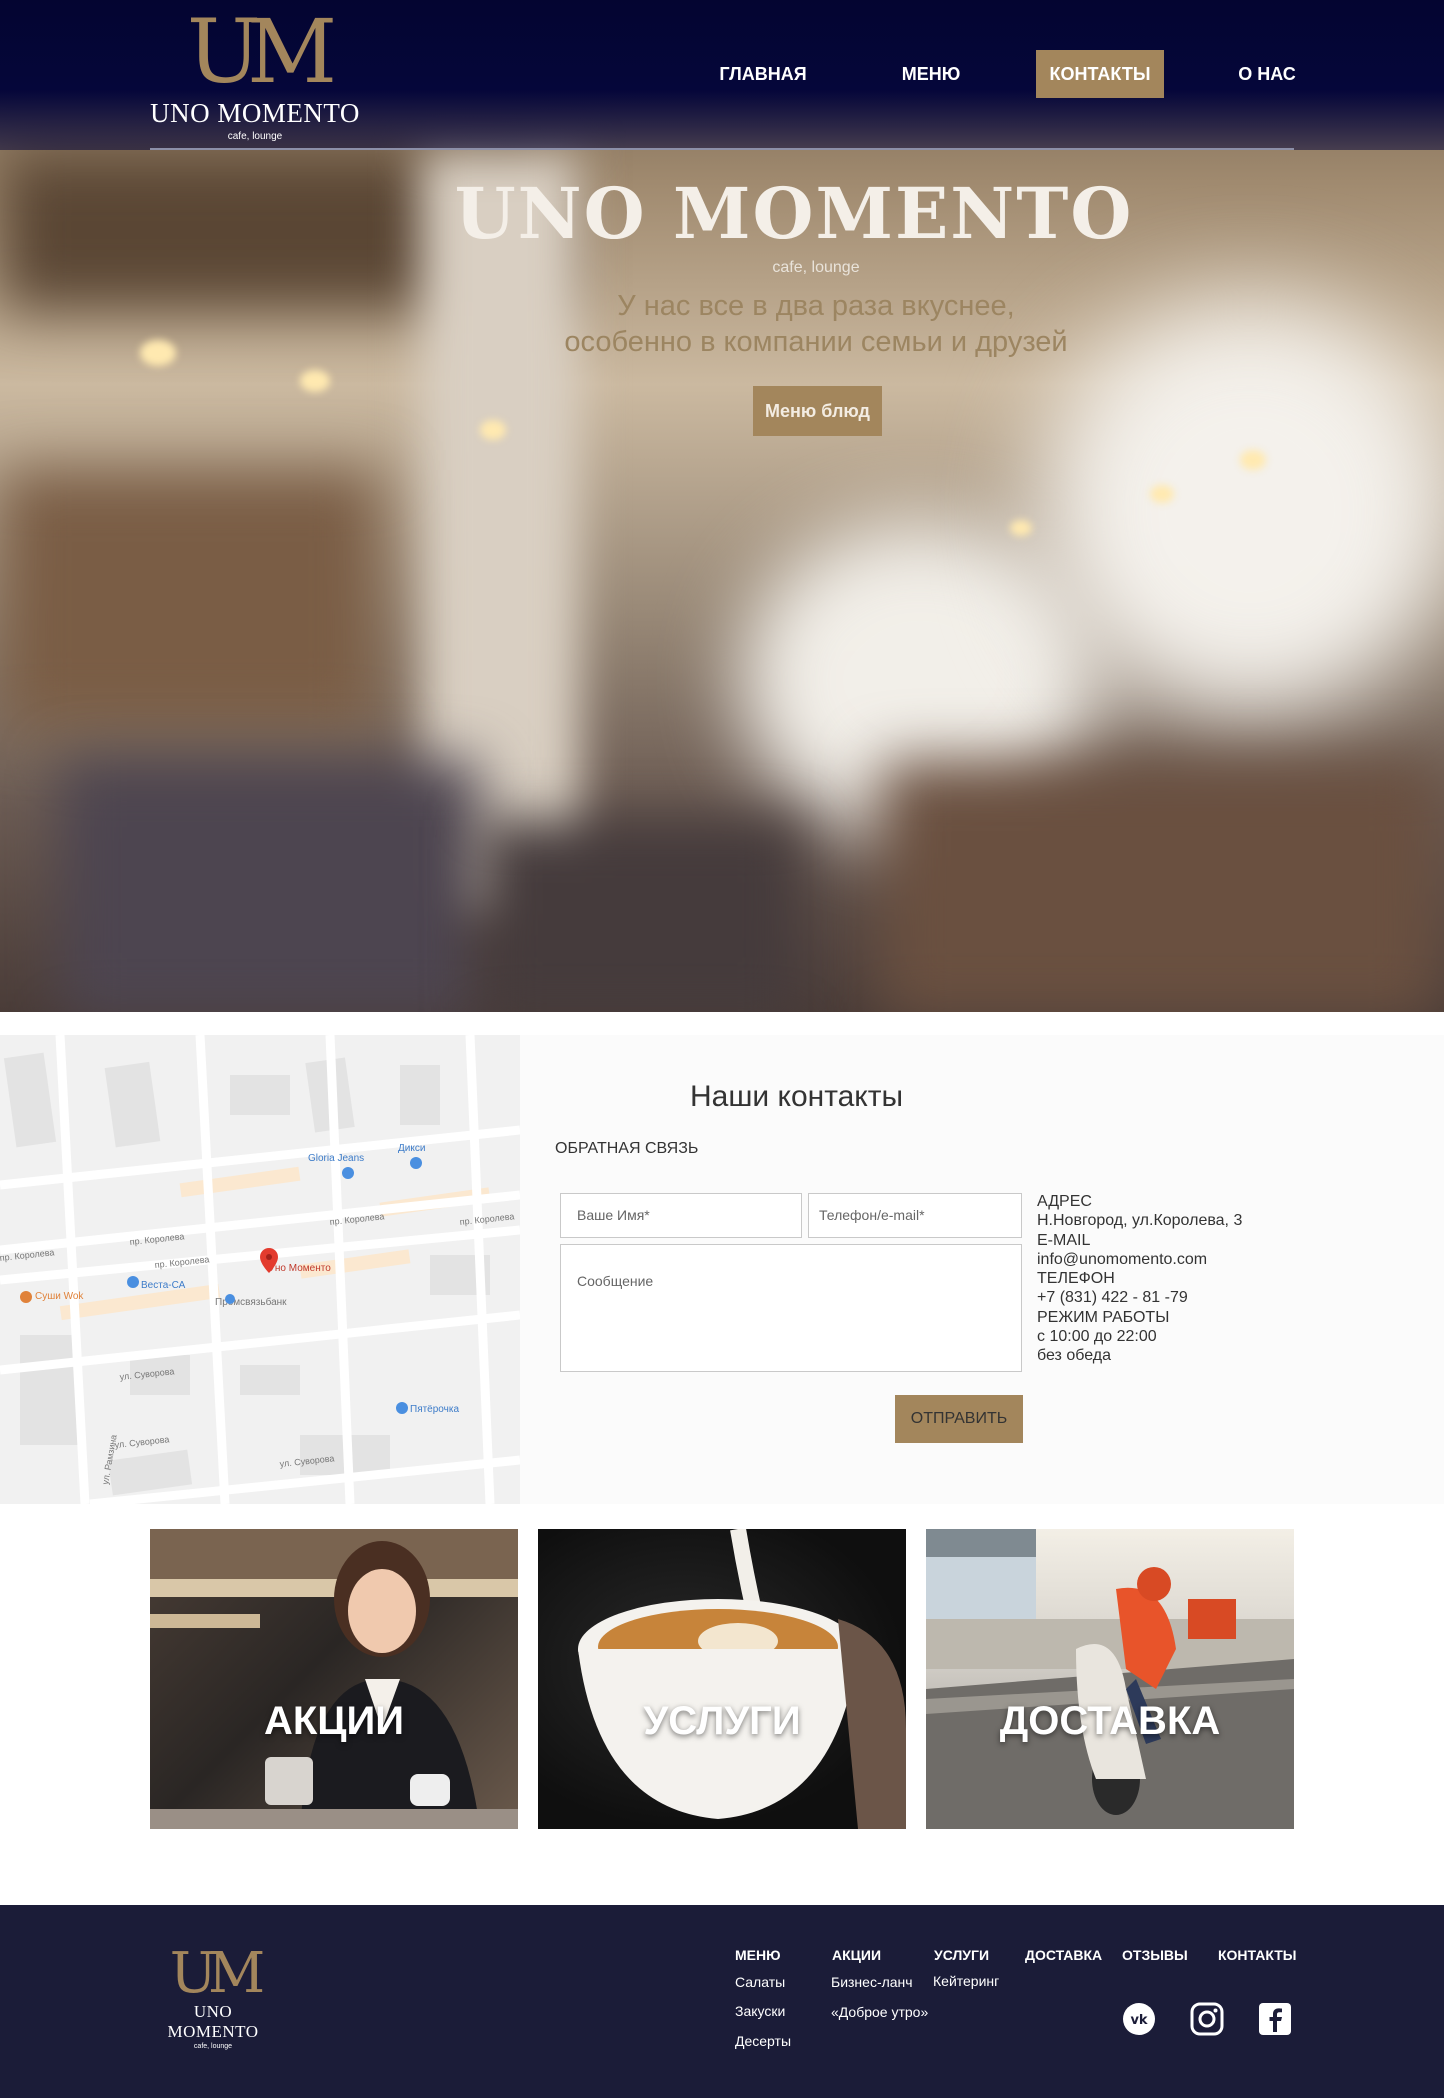 The image size is (1444, 2098). I want to click on services-tile: УСЛУГИ, so click(722, 1679).